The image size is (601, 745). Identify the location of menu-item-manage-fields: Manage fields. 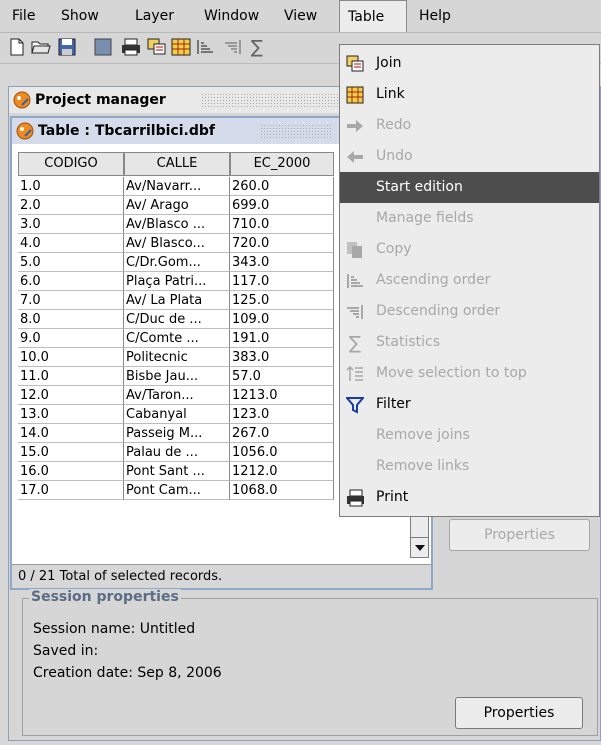
(469, 218).